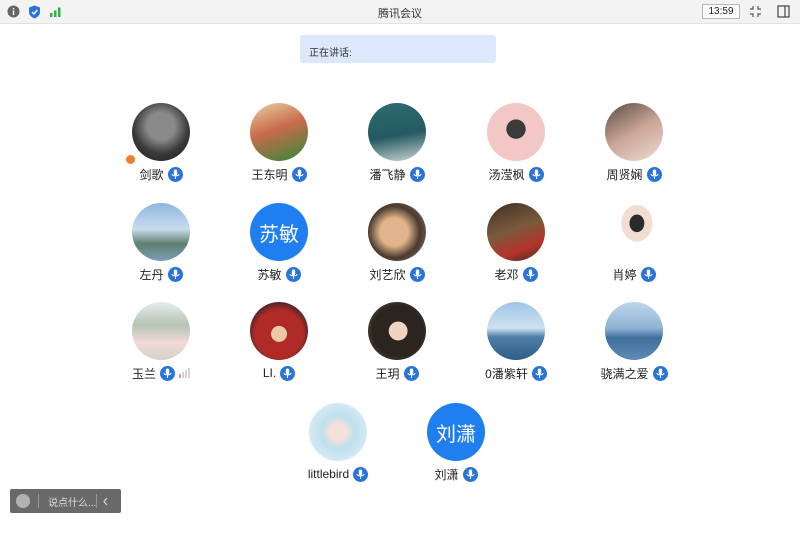 Image resolution: width=800 pixels, height=533 pixels. I want to click on participant-tile: 王玥, so click(397, 341).